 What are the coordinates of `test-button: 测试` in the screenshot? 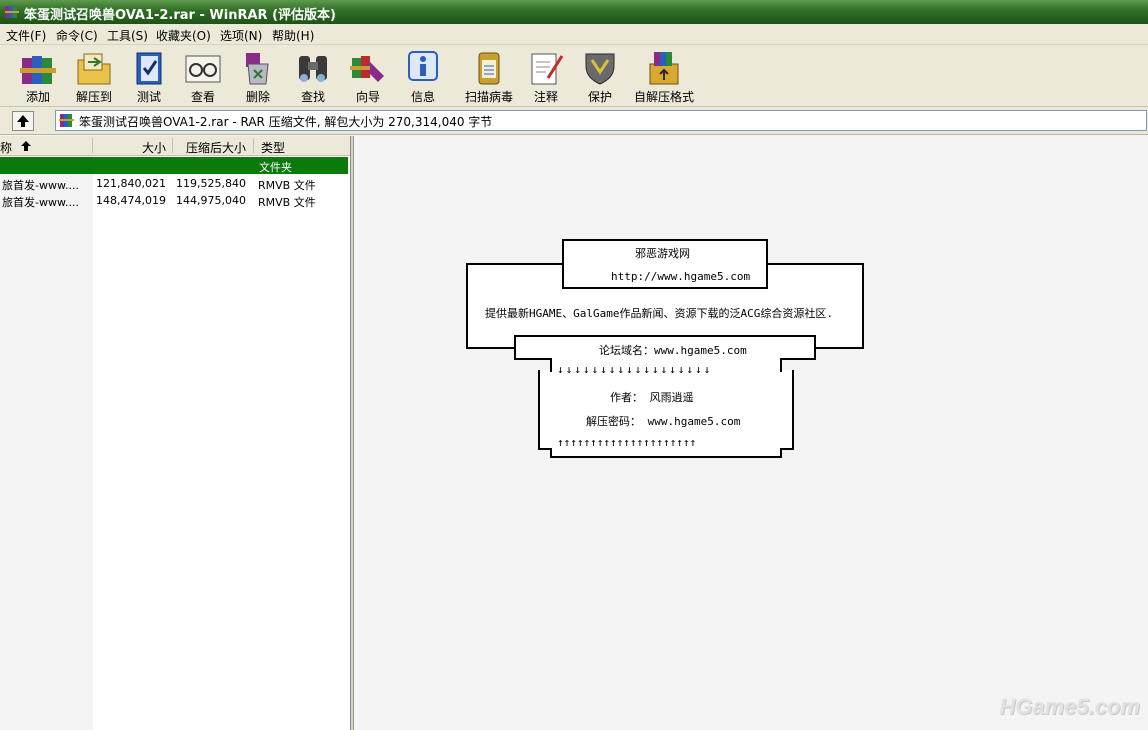 It's located at (149, 75).